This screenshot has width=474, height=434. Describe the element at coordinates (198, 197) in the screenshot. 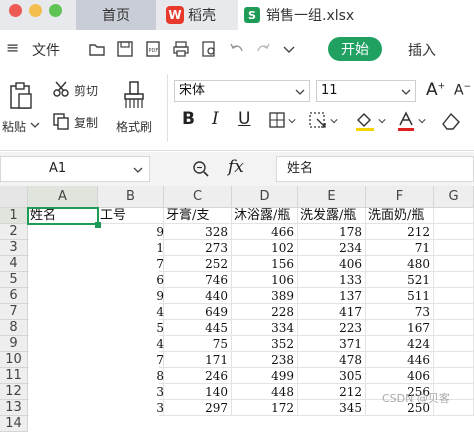

I see `column-header-c: C` at that location.